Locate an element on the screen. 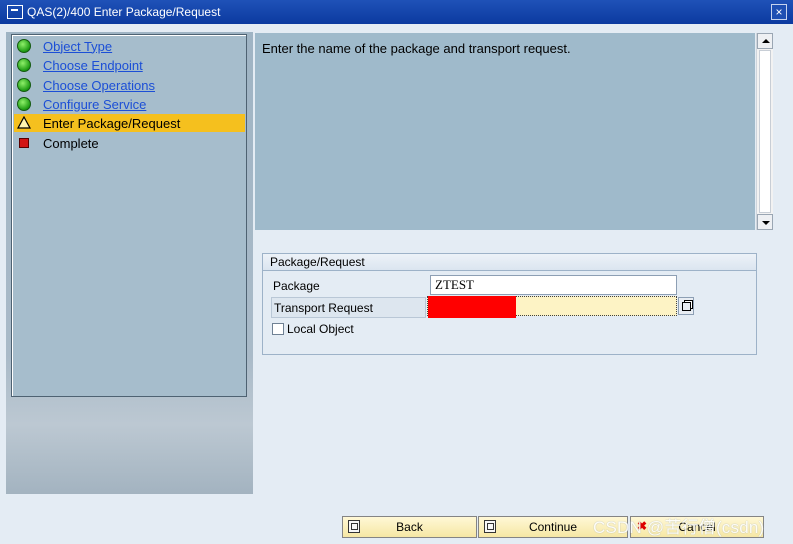 The width and height of the screenshot is (793, 544). step-label: Enter Package/Request is located at coordinates (112, 123).